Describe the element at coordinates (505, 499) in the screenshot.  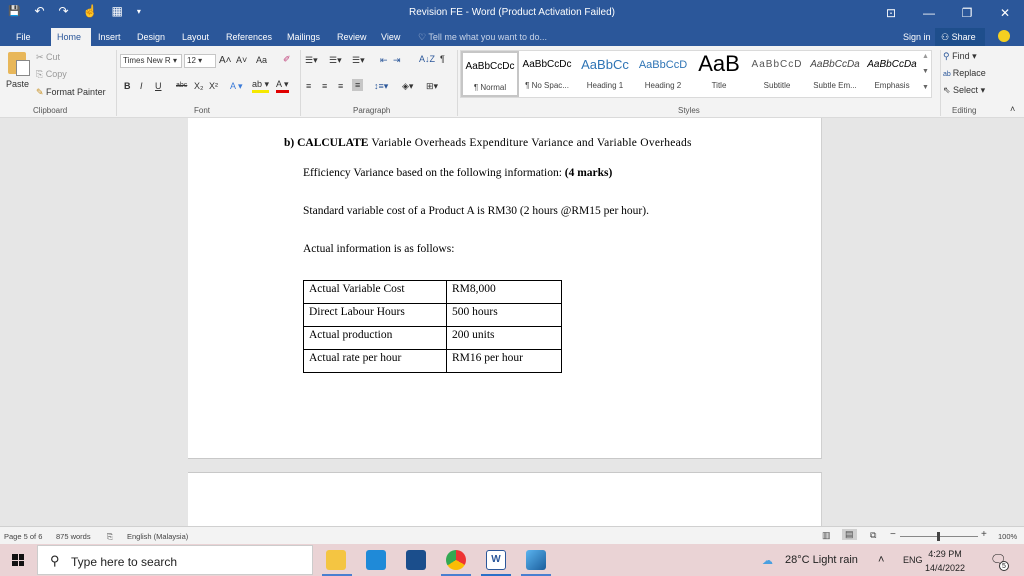
I see `next-page` at that location.